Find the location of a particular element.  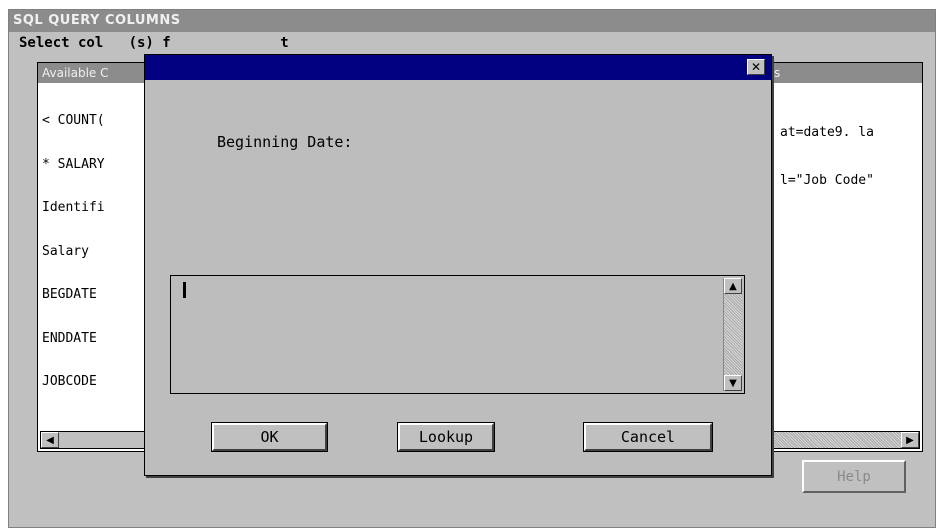

text-cursor is located at coordinates (184, 290).